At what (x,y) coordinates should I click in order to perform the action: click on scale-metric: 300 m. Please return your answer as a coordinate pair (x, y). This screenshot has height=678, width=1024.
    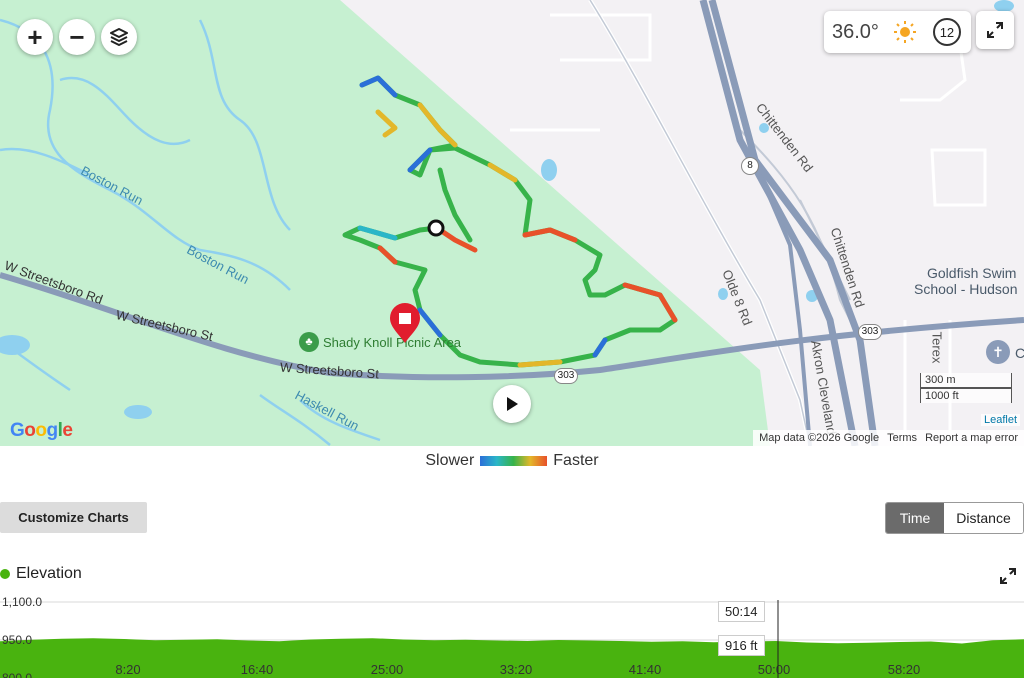
    Looking at the image, I should click on (966, 380).